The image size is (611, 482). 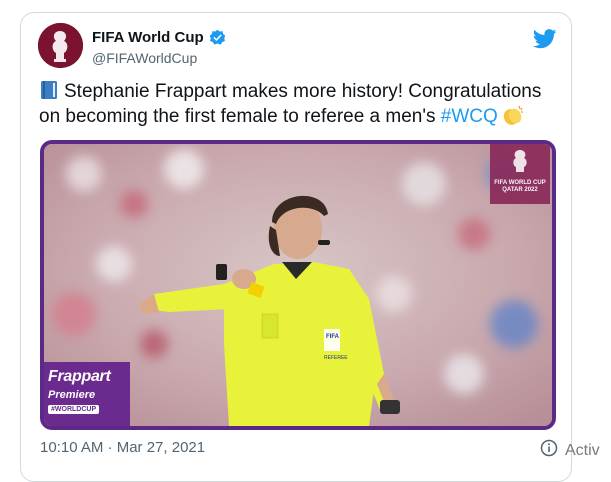 I want to click on badge-hashtag: #WORLDCUP, so click(x=74, y=409).